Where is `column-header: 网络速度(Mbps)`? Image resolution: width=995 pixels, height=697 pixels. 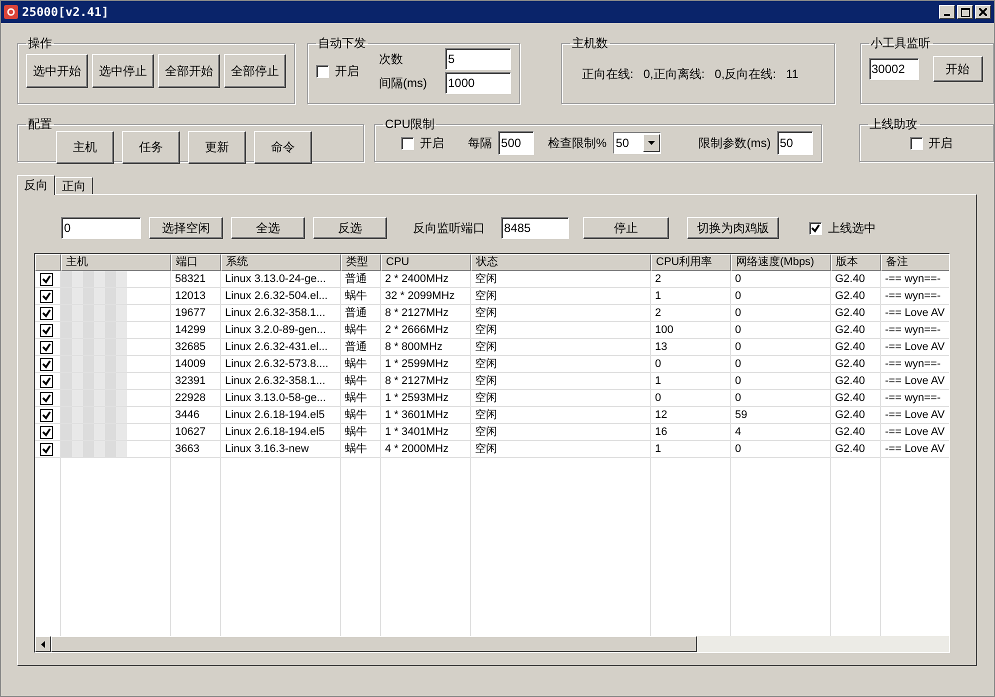
column-header: 网络速度(Mbps) is located at coordinates (781, 262).